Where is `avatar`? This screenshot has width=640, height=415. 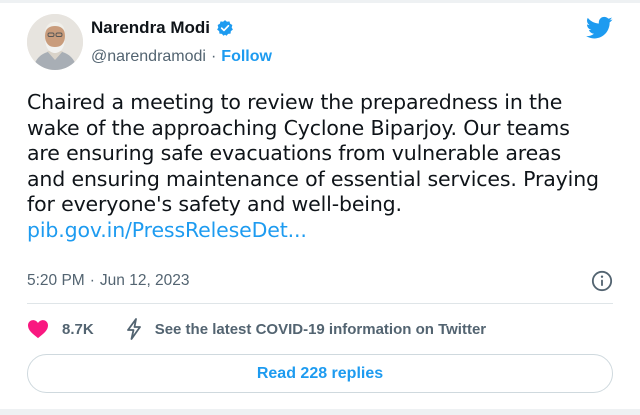 avatar is located at coordinates (55, 42).